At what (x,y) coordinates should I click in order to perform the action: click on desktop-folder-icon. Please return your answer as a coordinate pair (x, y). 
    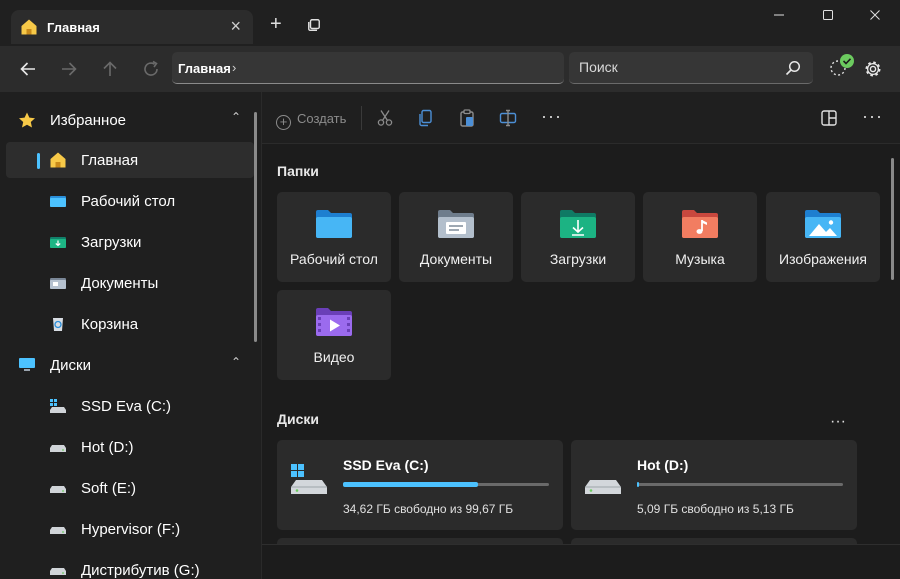
    Looking at the image, I should click on (334, 224).